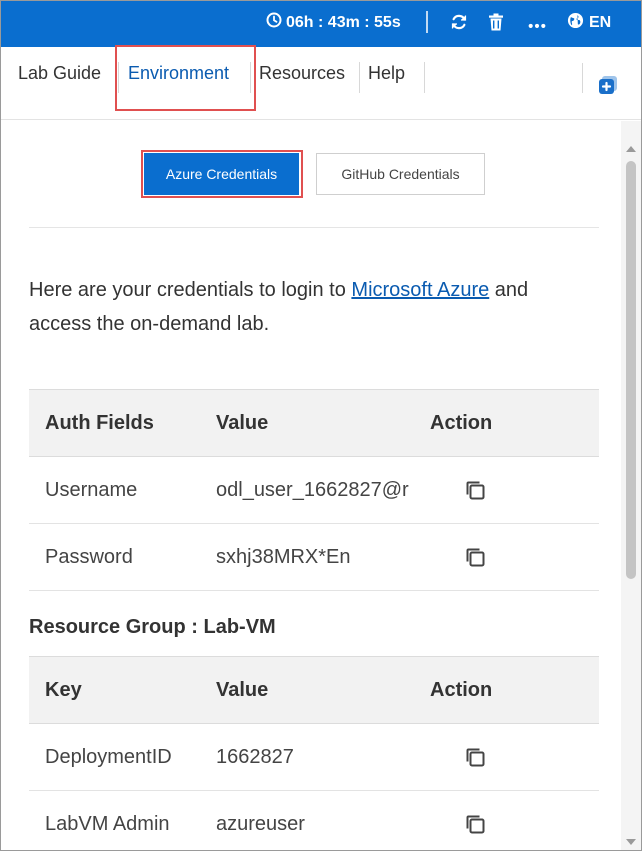 This screenshot has width=642, height=851. What do you see at coordinates (260, 823) in the screenshot?
I see `admin-username-value: azureuser` at bounding box center [260, 823].